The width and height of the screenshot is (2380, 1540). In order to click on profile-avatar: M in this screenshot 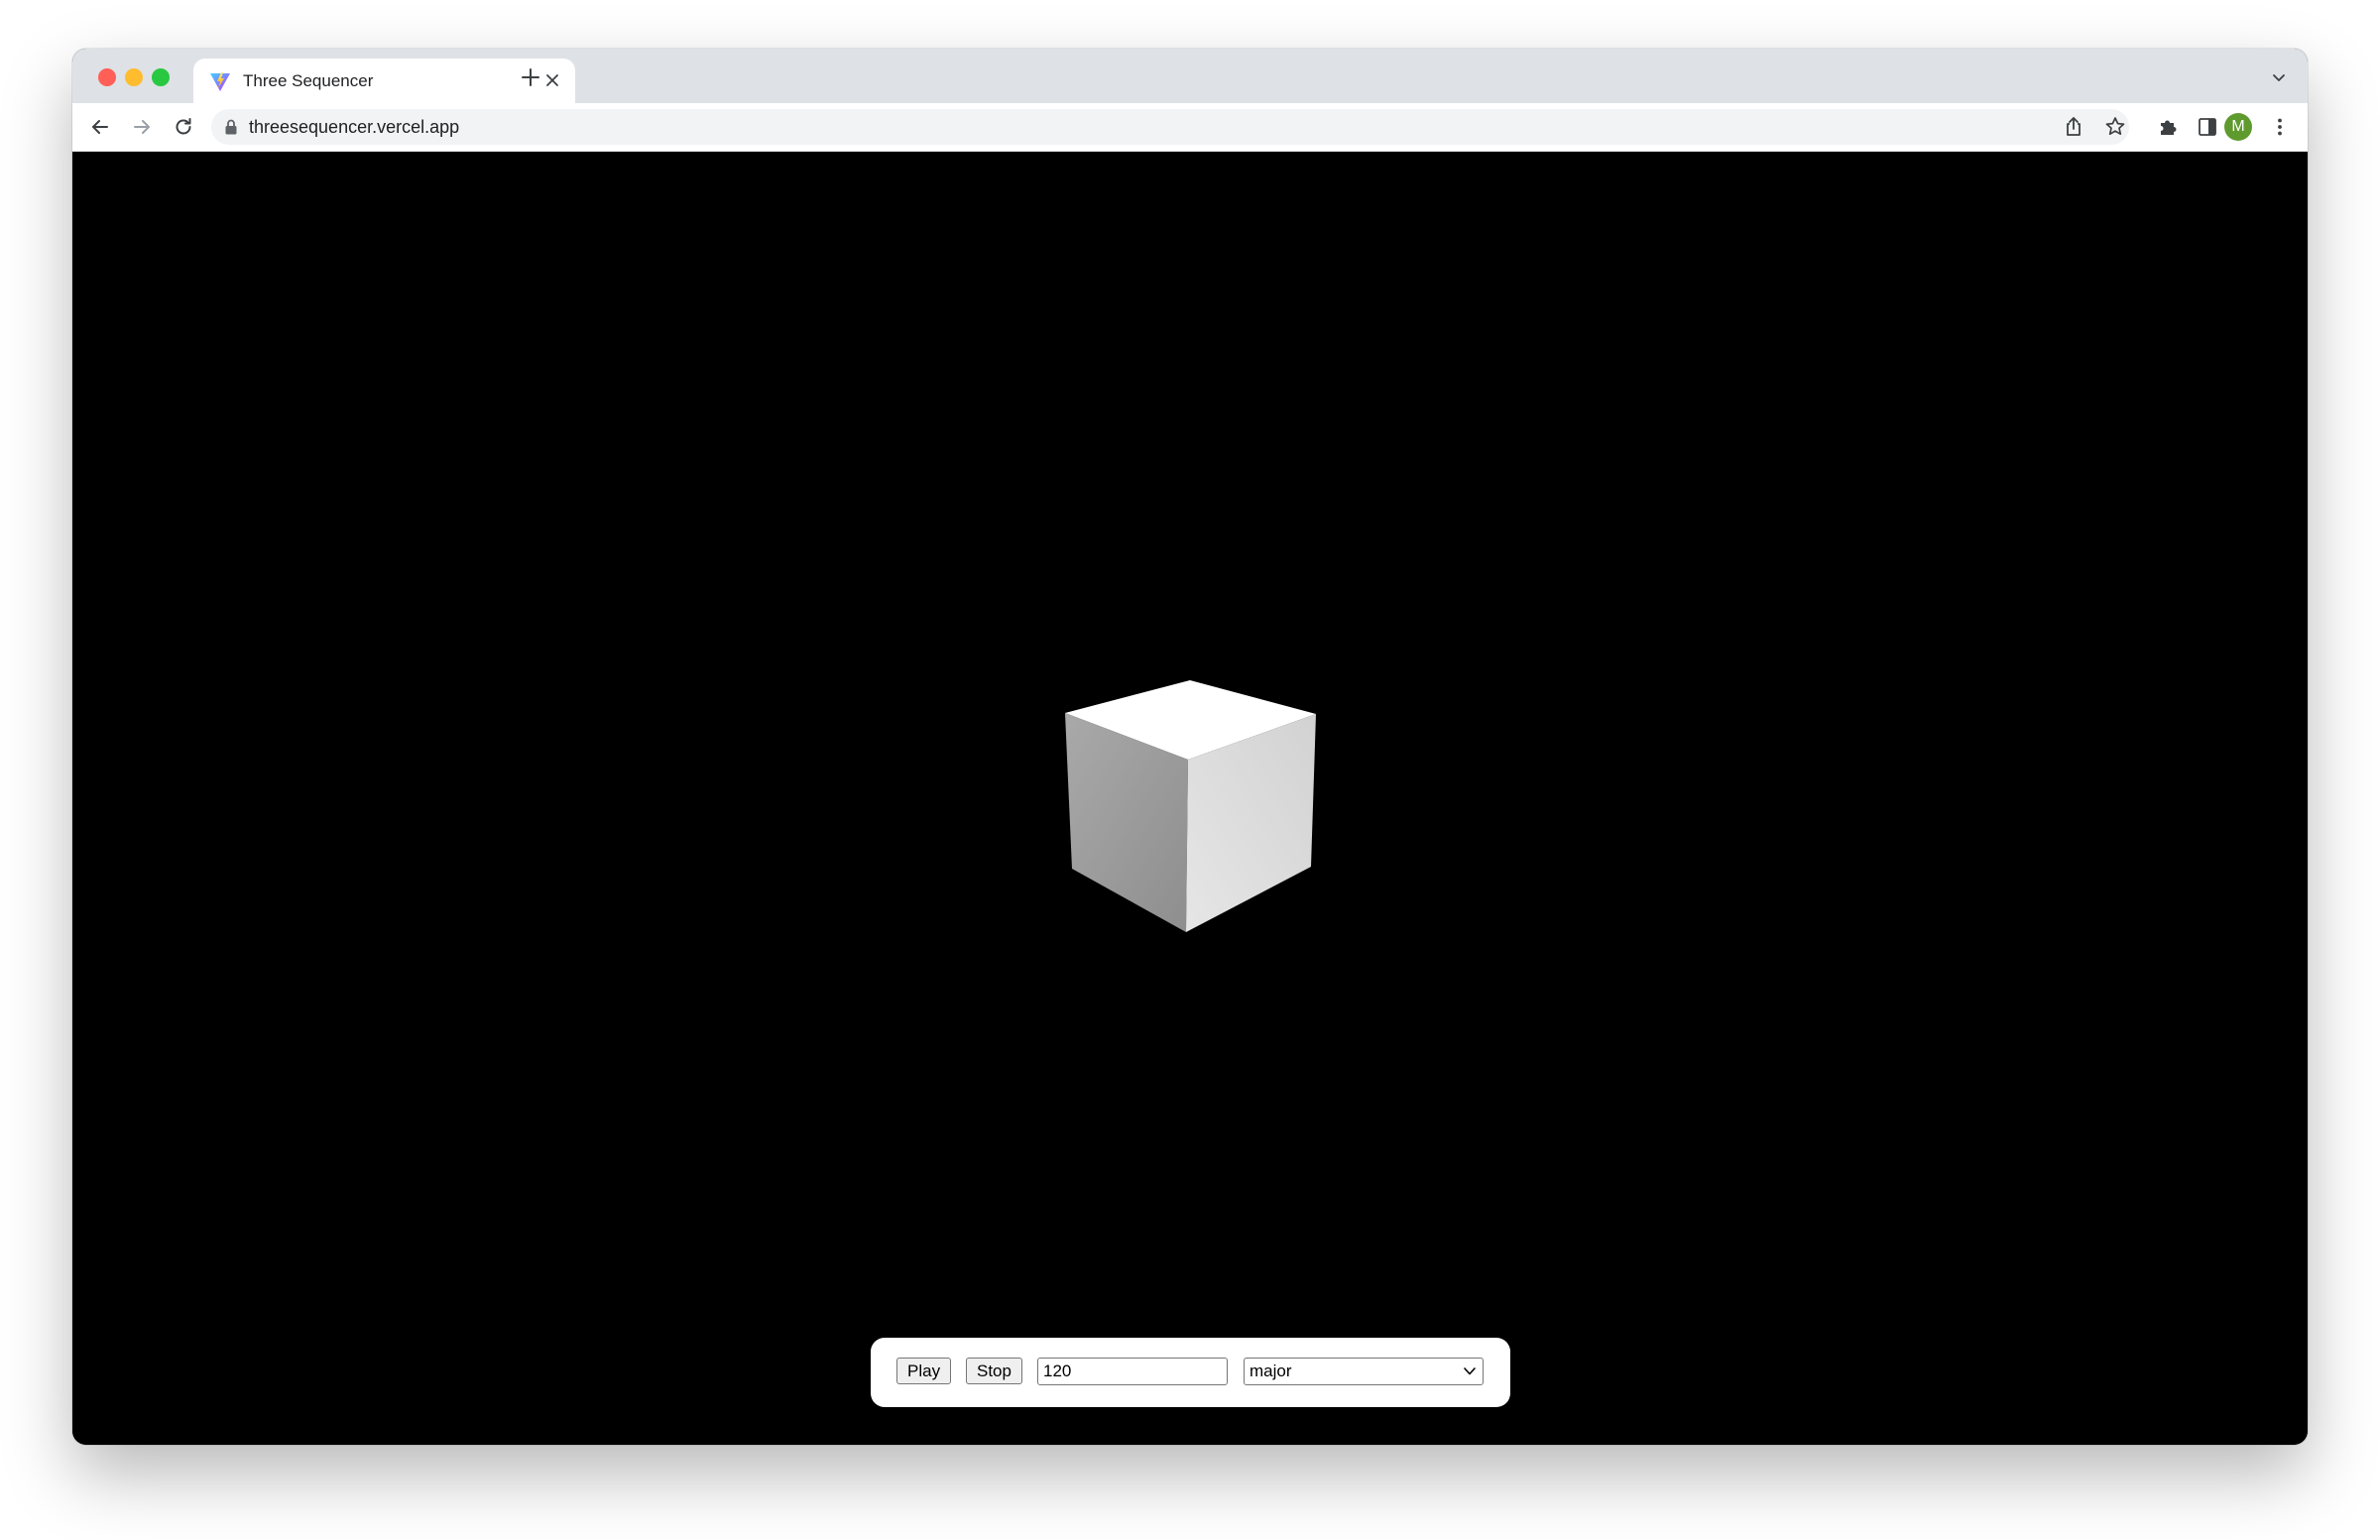, I will do `click(2238, 127)`.